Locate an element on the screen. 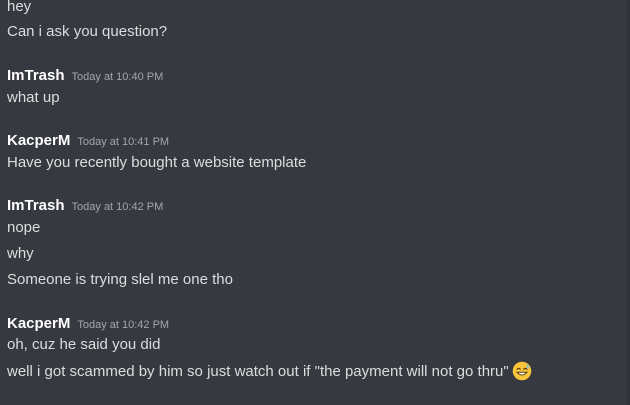 Image resolution: width=630 pixels, height=405 pixels. message-header: KacperM Today at 10:42 PM is located at coordinates (88, 324).